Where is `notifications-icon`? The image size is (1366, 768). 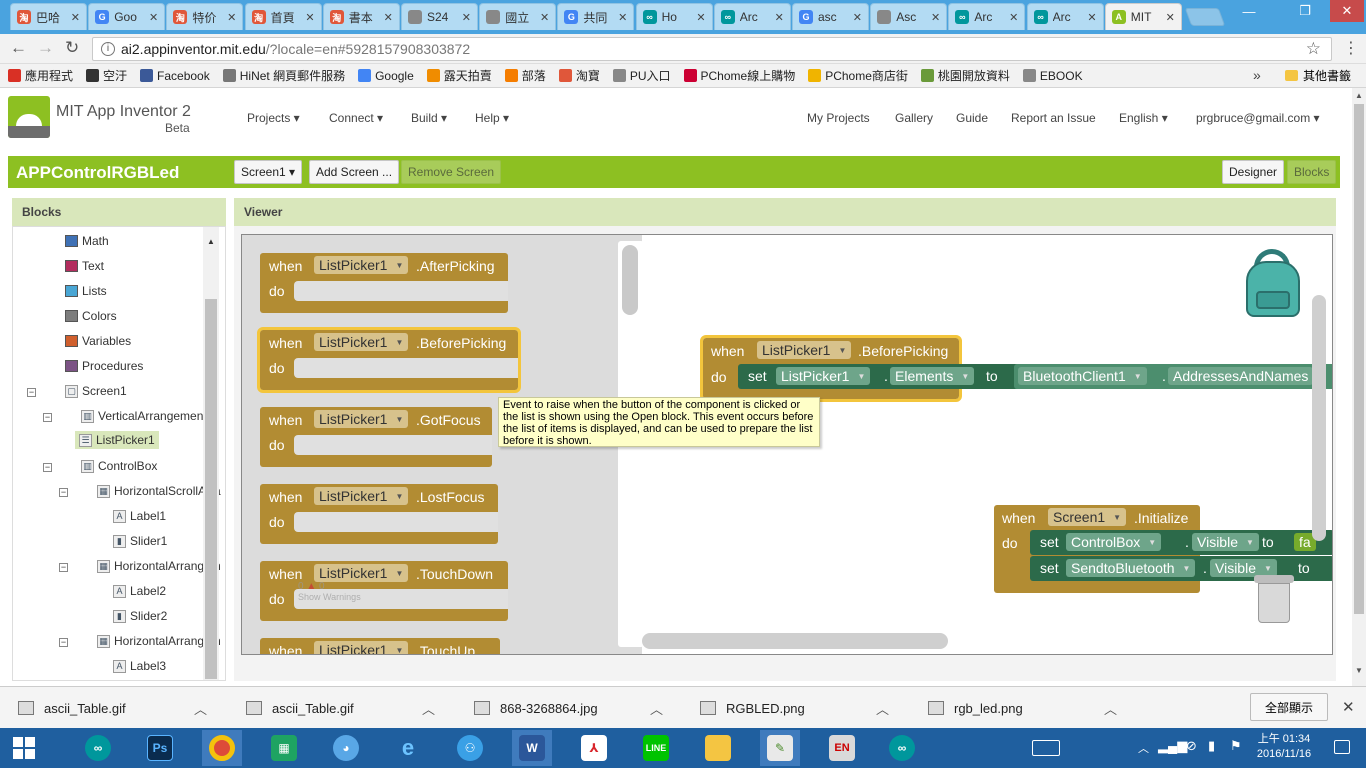
notifications-icon is located at coordinates (1342, 747).